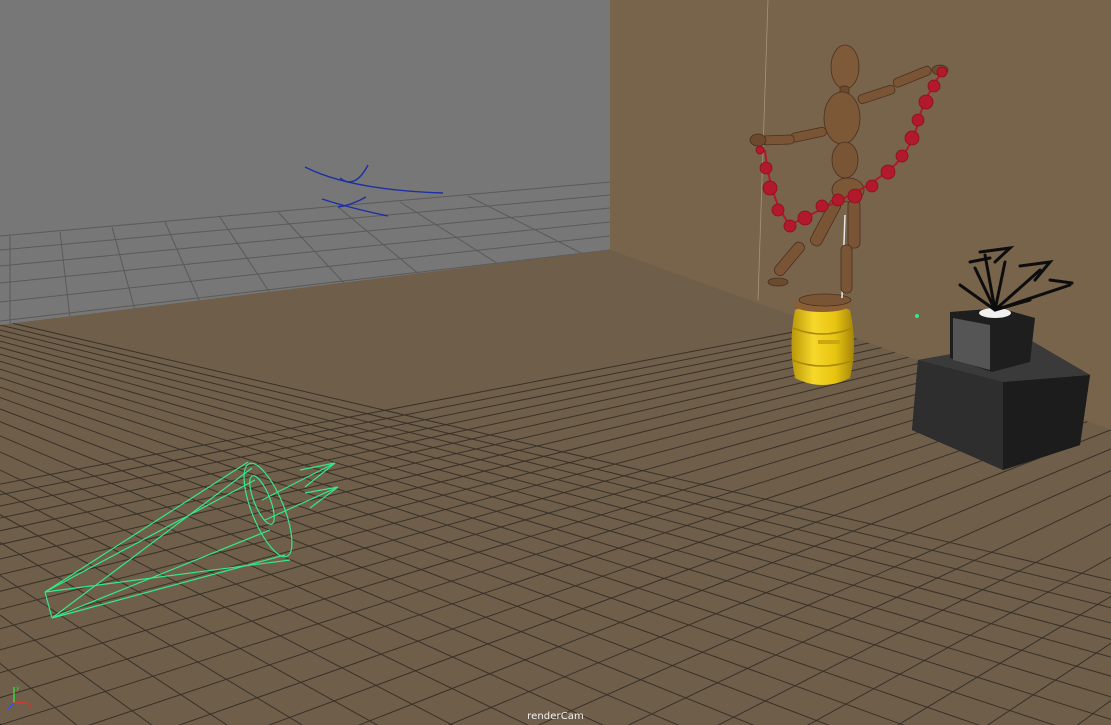  I want to click on camera-name-label: renderCam, so click(555, 716).